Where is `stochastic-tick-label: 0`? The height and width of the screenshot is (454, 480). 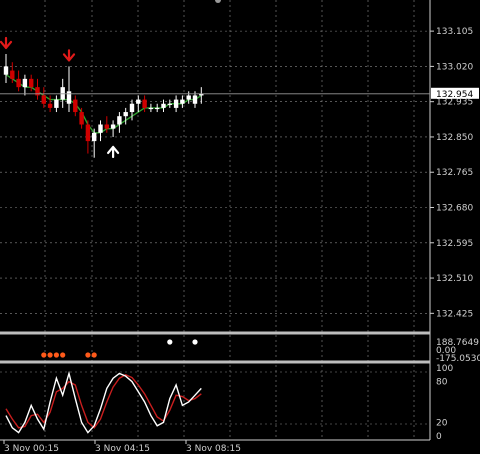
stochastic-tick-label: 0 is located at coordinates (439, 437).